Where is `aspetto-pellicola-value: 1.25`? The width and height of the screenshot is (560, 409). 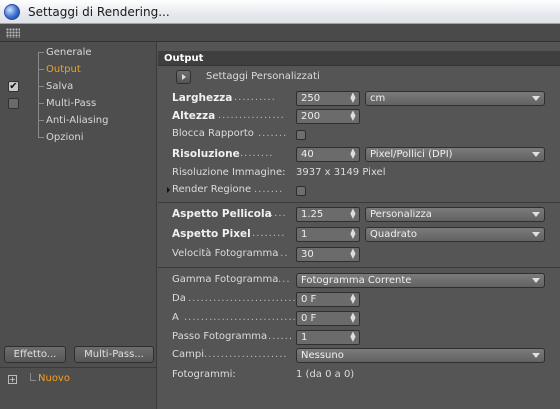
aspetto-pellicola-value: 1.25 is located at coordinates (312, 214).